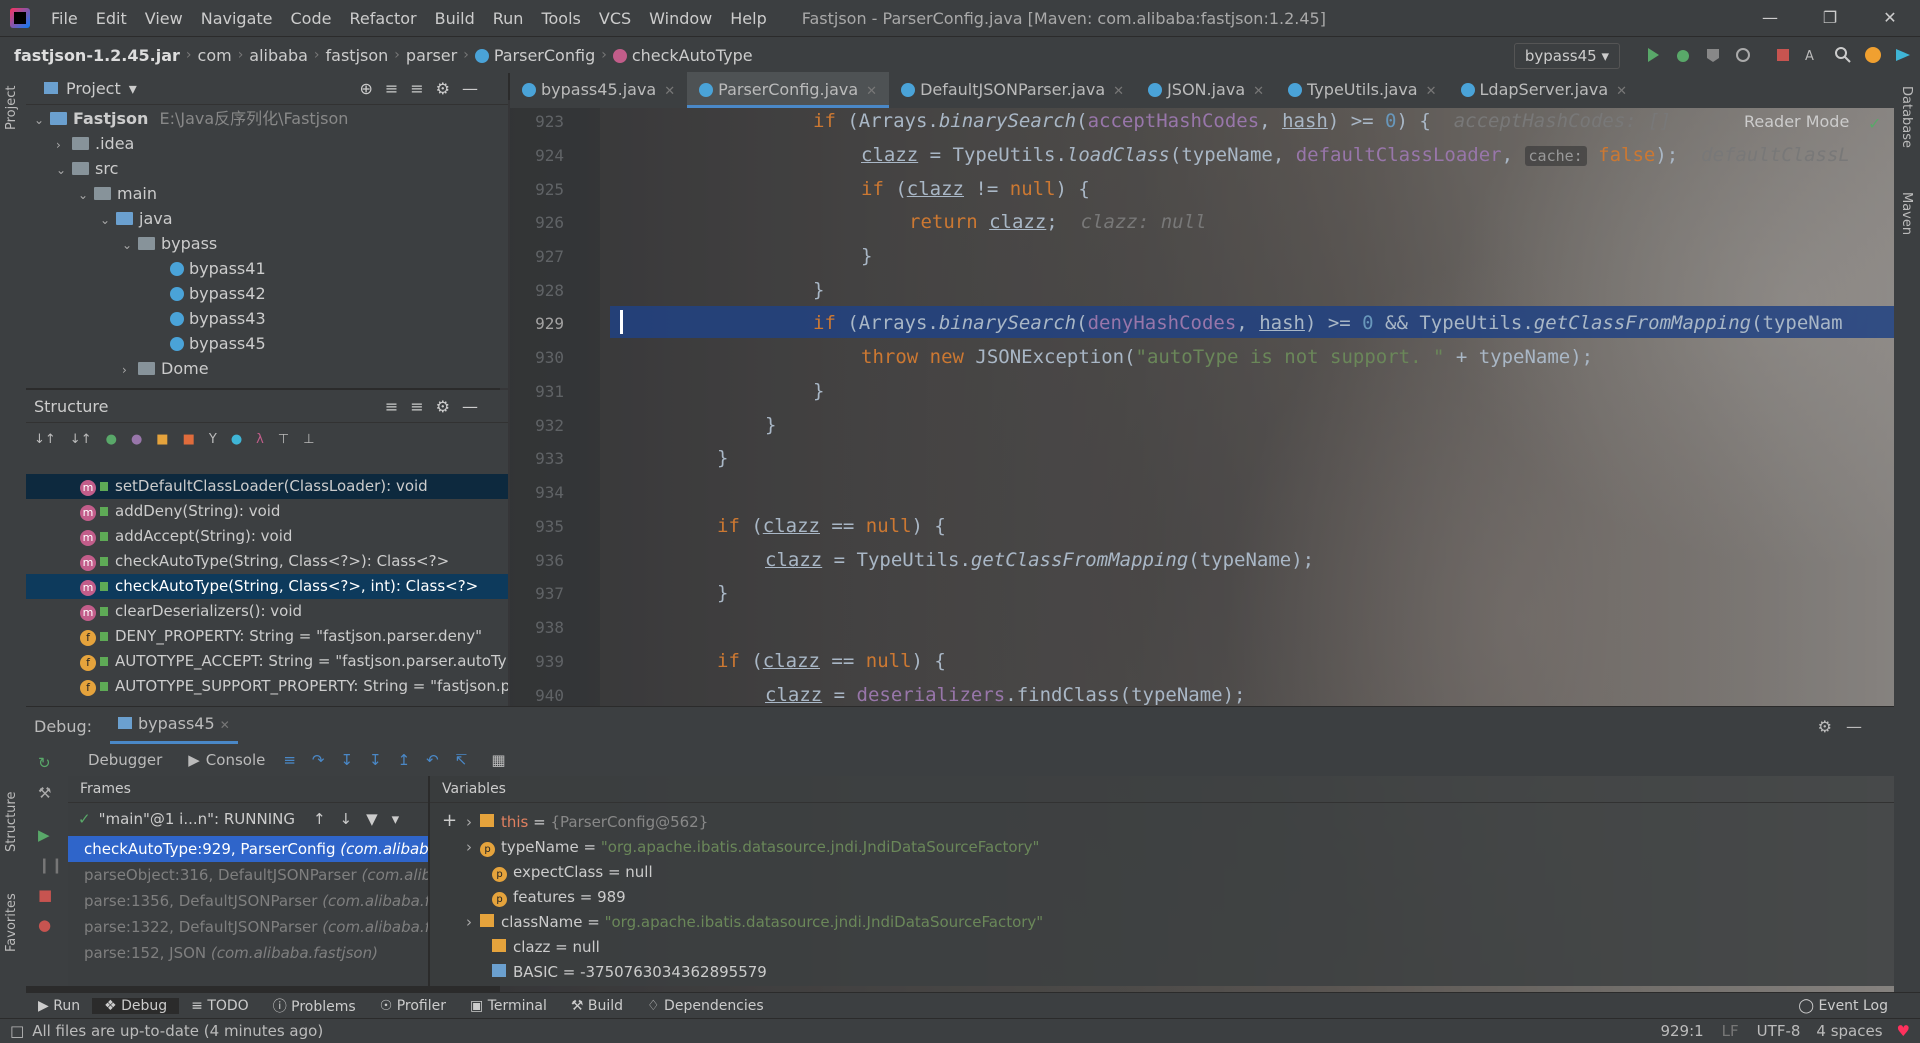 The width and height of the screenshot is (1920, 1043). Describe the element at coordinates (587, 822) in the screenshot. I see `variable-row: › this = {ParserConfig@562}` at that location.